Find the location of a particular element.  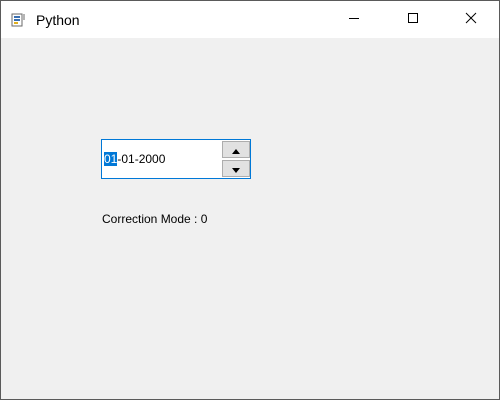

python-app-icon is located at coordinates (19, 20).